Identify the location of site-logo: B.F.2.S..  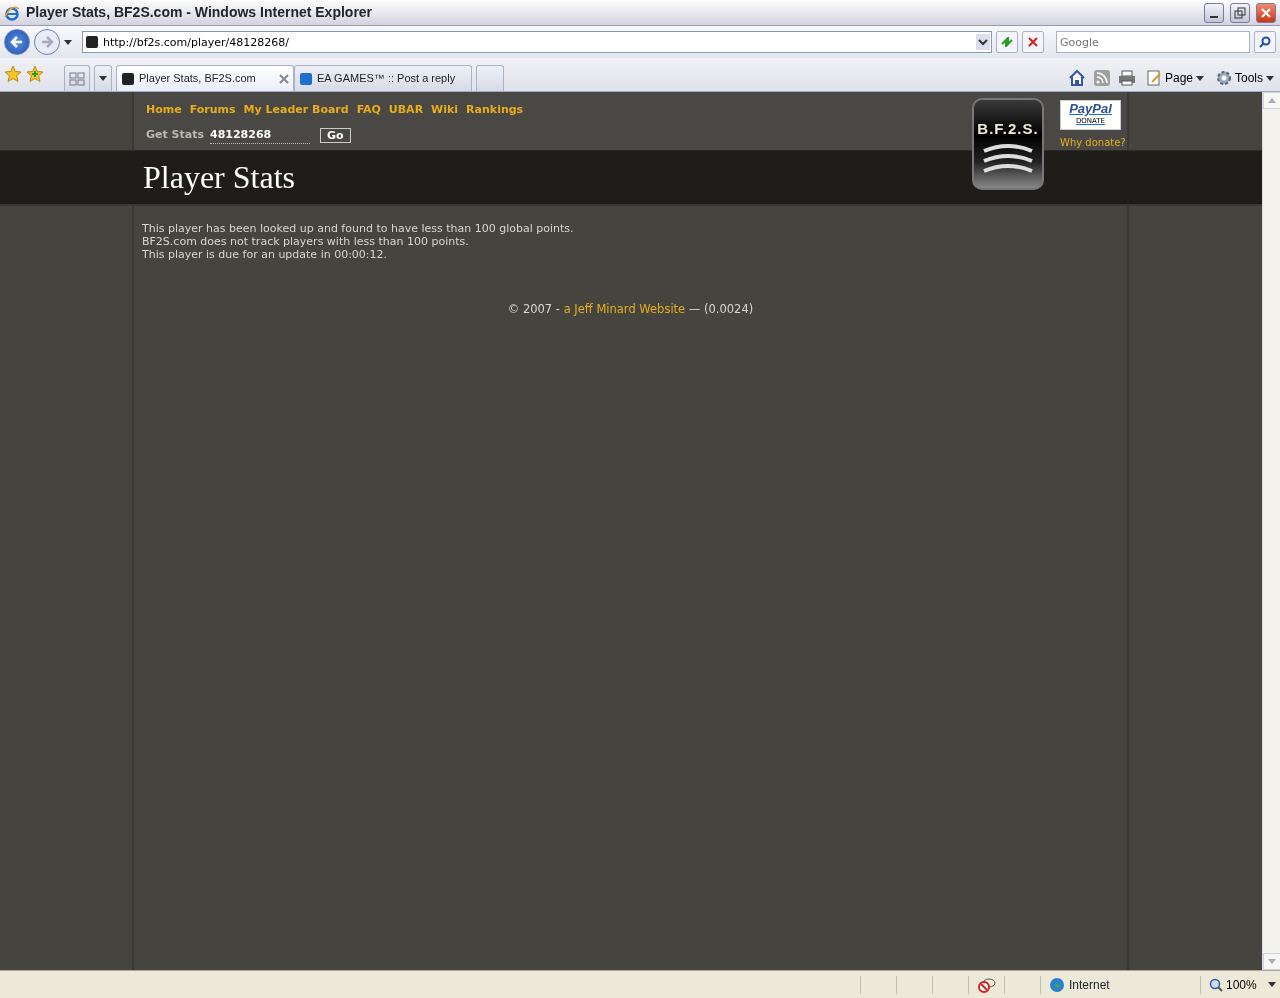
(1008, 144).